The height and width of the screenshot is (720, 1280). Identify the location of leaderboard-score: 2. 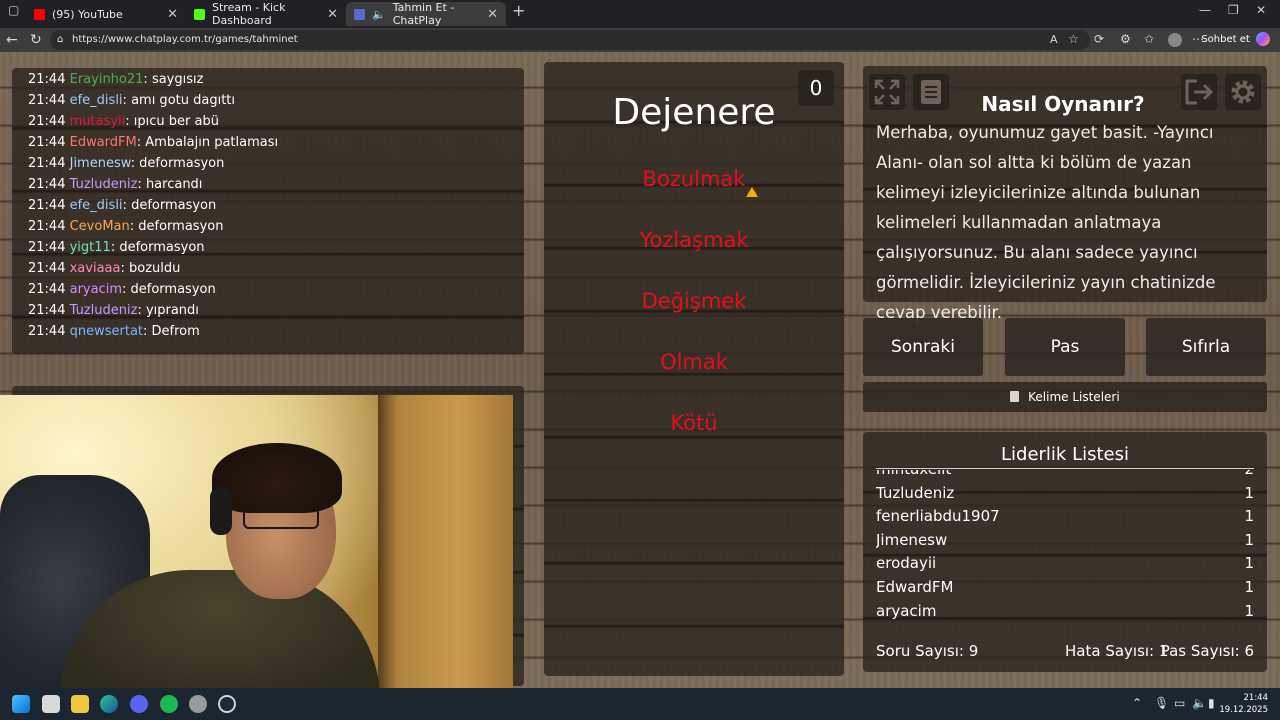
(1249, 476).